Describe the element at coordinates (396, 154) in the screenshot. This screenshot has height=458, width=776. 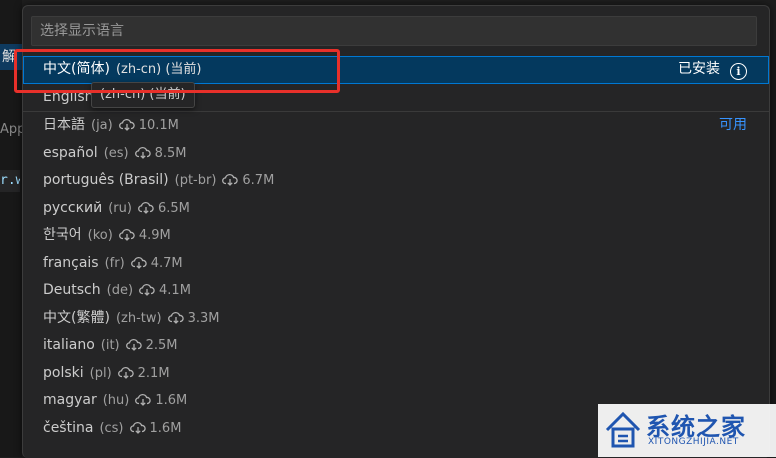
I see `list-item-es: español (es) 8.5M` at that location.